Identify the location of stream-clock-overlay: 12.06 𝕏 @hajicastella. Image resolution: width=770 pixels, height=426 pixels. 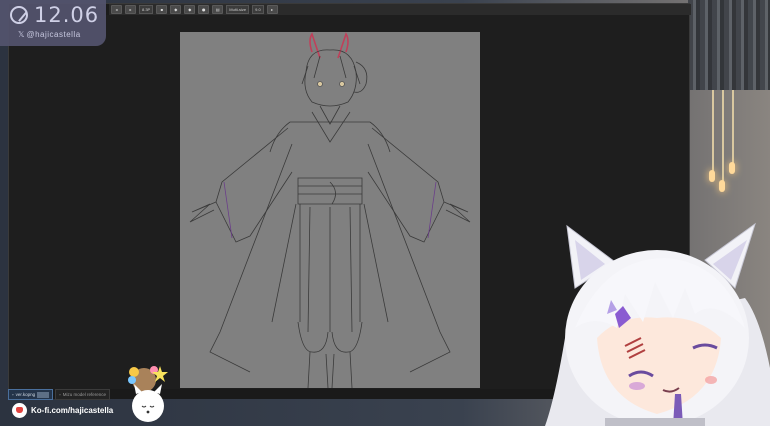
(53, 23).